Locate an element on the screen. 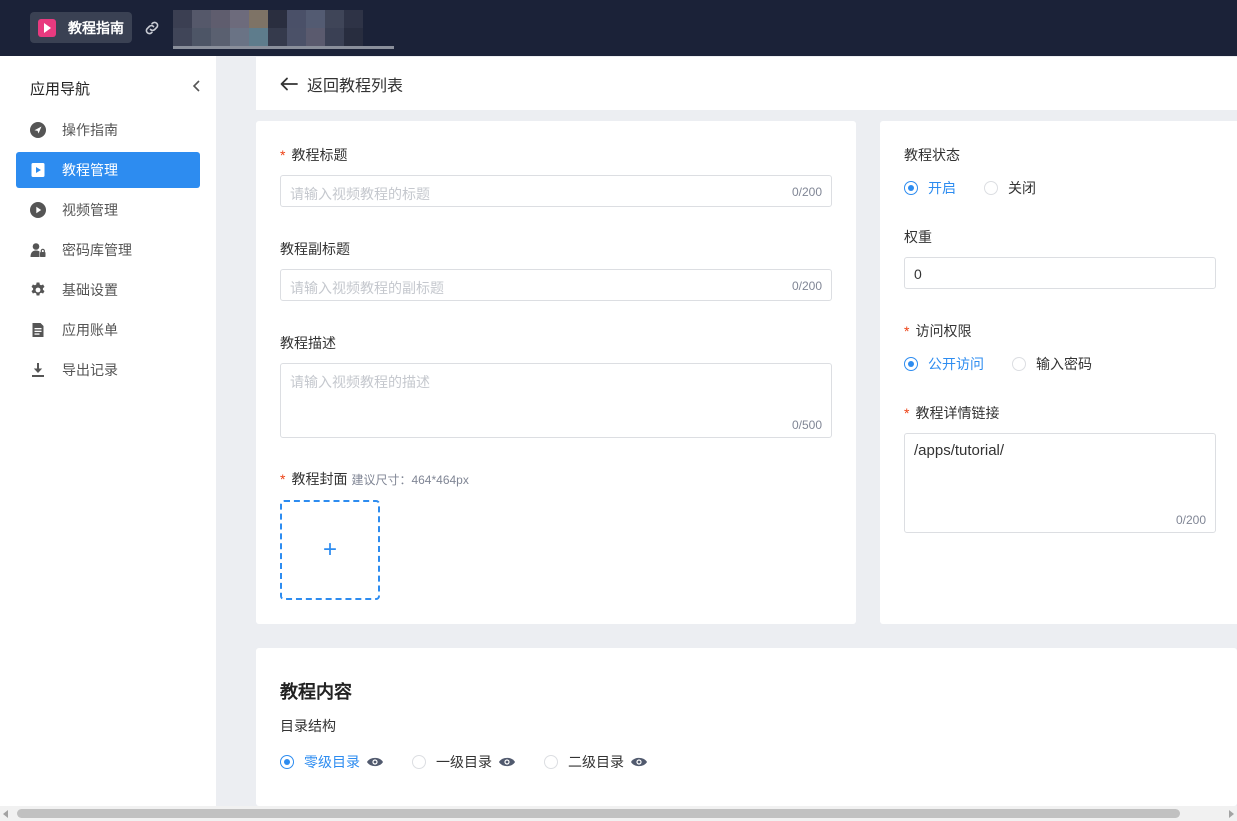  subtitle-input: 请输入视频教程的副标题 0/200 is located at coordinates (556, 285).